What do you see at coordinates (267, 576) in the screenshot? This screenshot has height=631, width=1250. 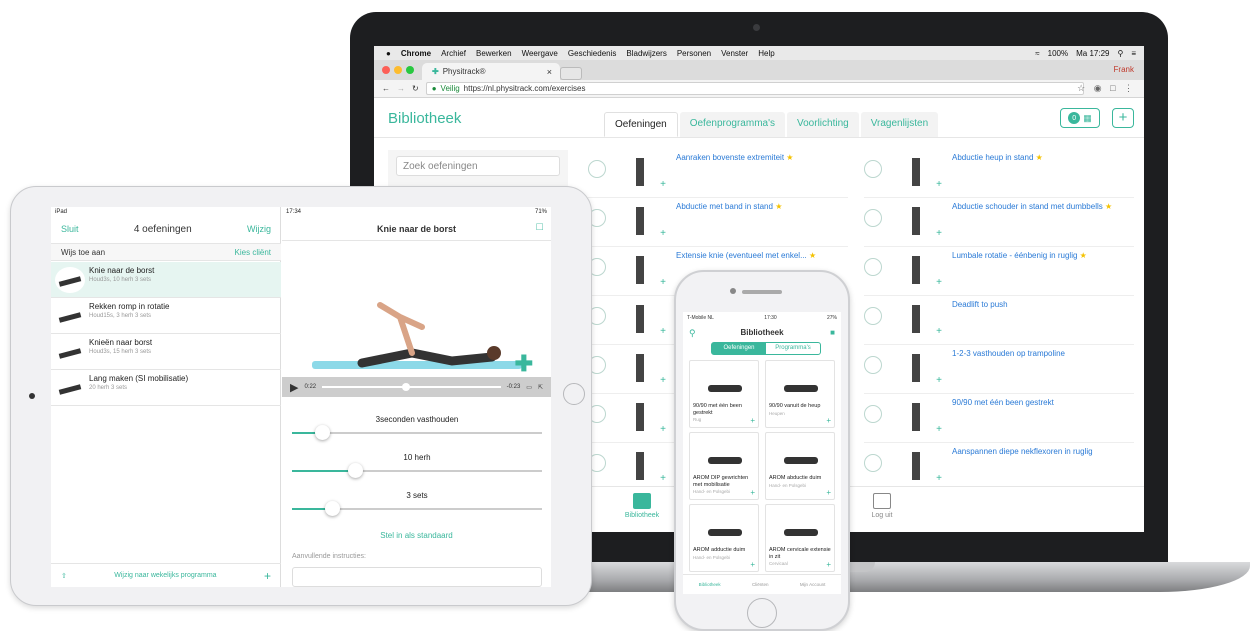 I see `add-exercise-button: +` at bounding box center [267, 576].